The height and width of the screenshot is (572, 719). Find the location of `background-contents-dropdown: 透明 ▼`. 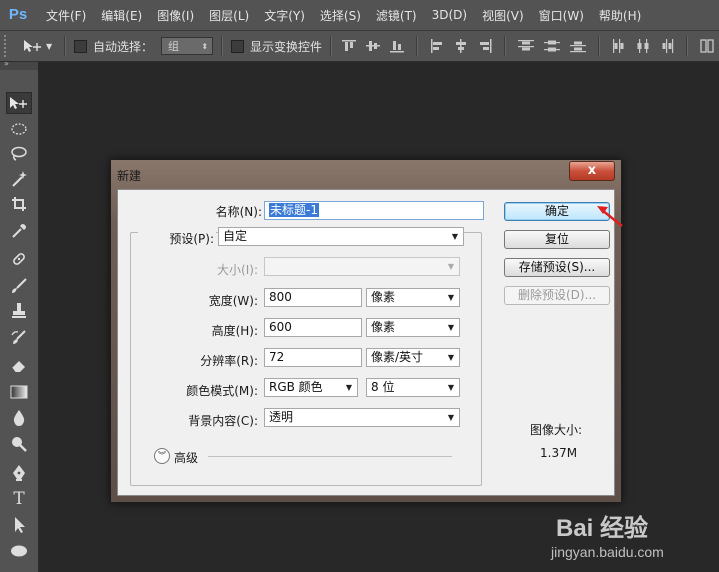

background-contents-dropdown: 透明 ▼ is located at coordinates (362, 417).